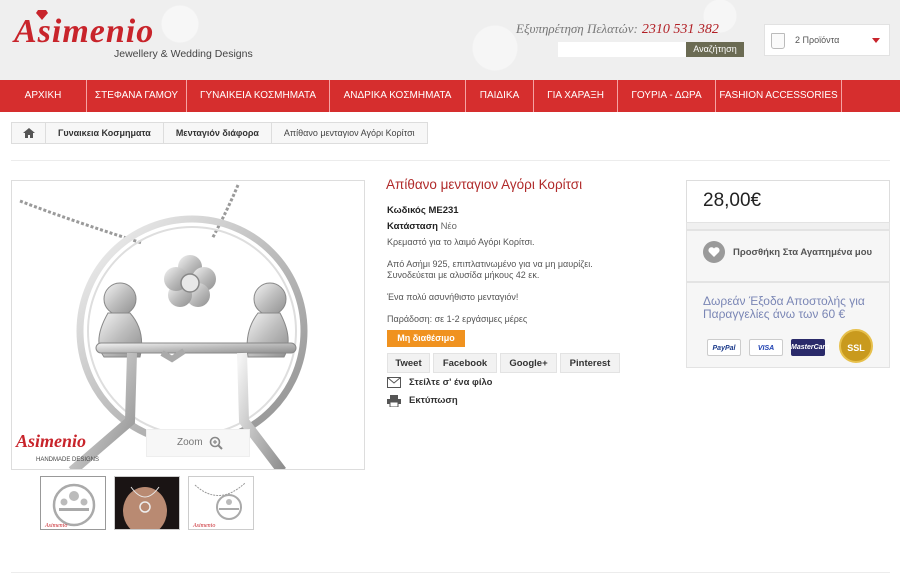  Describe the element at coordinates (680, 29) in the screenshot. I see `service-phone: 2310 531 382` at that location.